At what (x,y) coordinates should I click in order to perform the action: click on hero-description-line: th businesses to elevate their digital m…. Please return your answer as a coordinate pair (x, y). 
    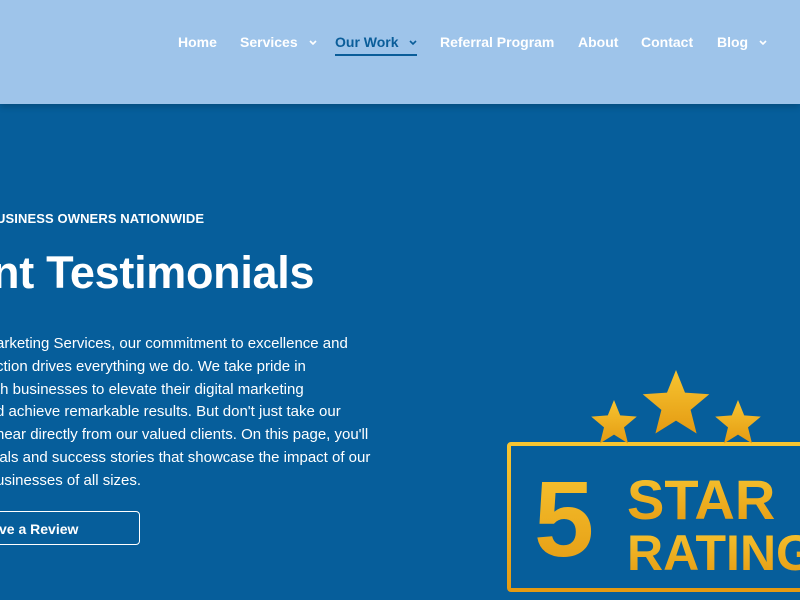
    Looking at the image, I should click on (152, 389).